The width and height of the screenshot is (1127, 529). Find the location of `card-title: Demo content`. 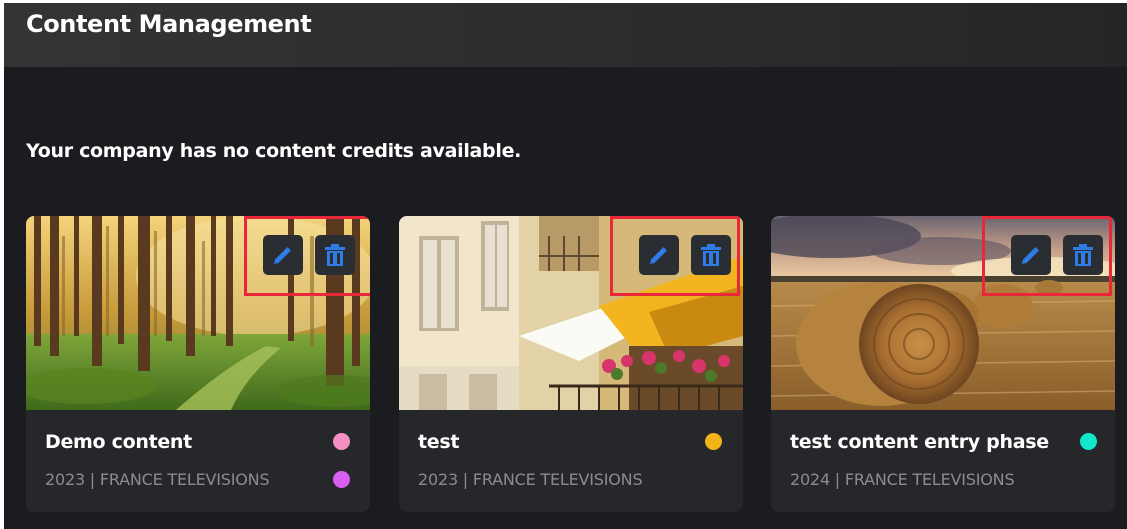

card-title: Demo content is located at coordinates (118, 442).